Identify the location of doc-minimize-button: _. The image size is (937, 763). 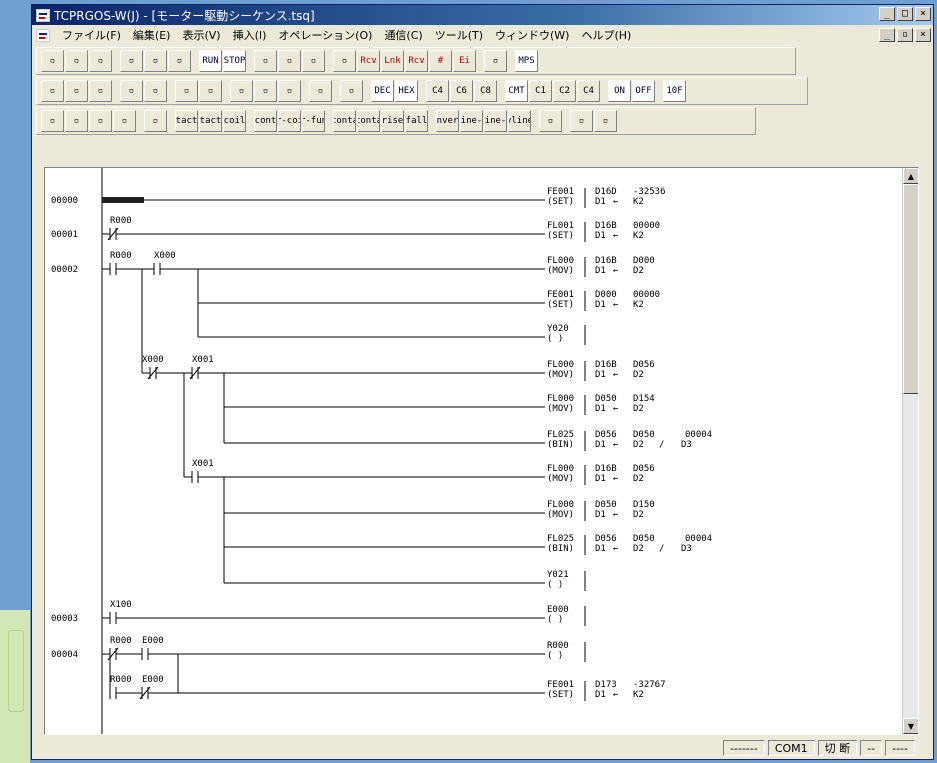
(887, 35).